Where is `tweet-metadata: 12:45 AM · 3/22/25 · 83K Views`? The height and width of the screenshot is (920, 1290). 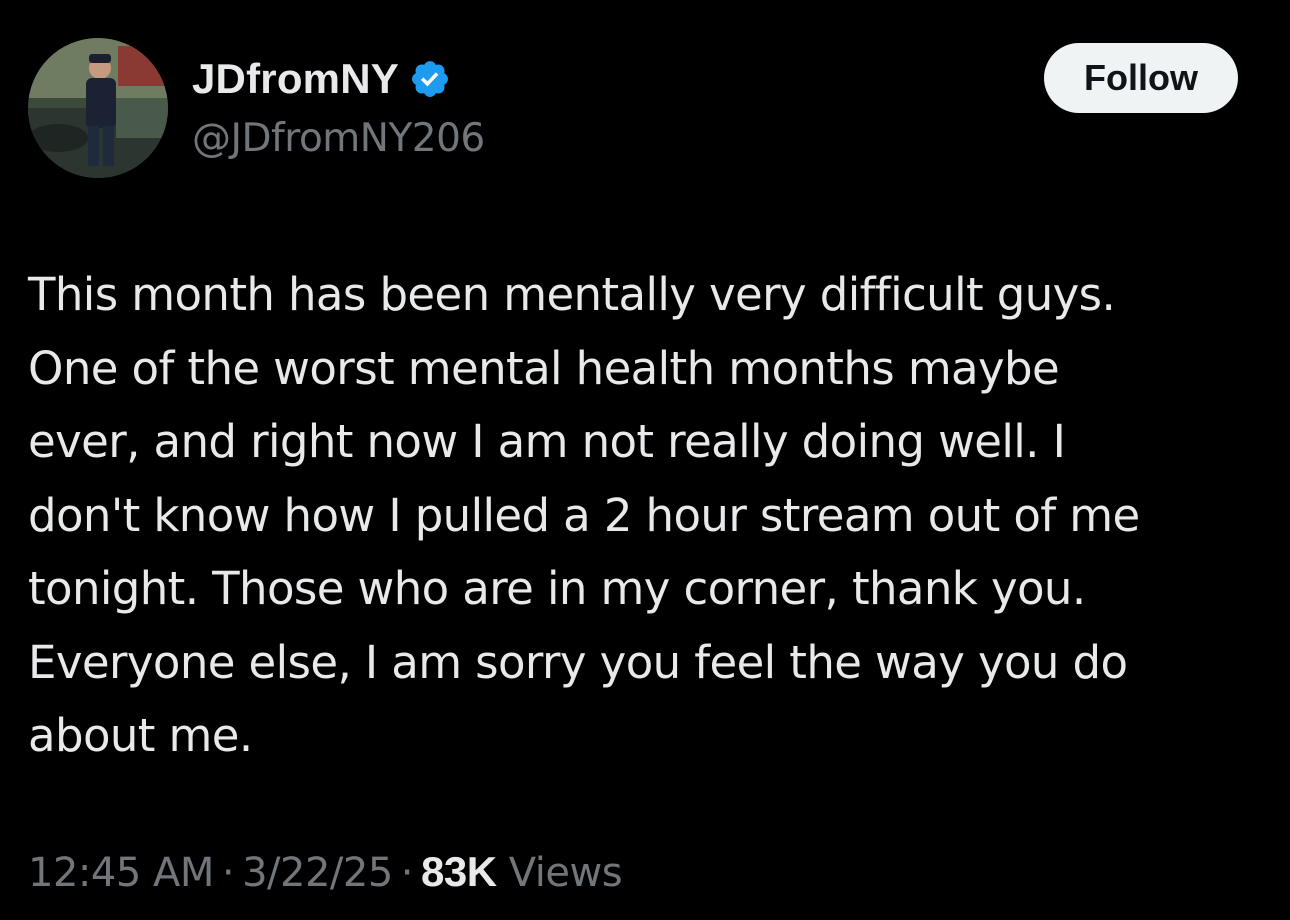 tweet-metadata: 12:45 AM · 3/22/25 · 83K Views is located at coordinates (325, 872).